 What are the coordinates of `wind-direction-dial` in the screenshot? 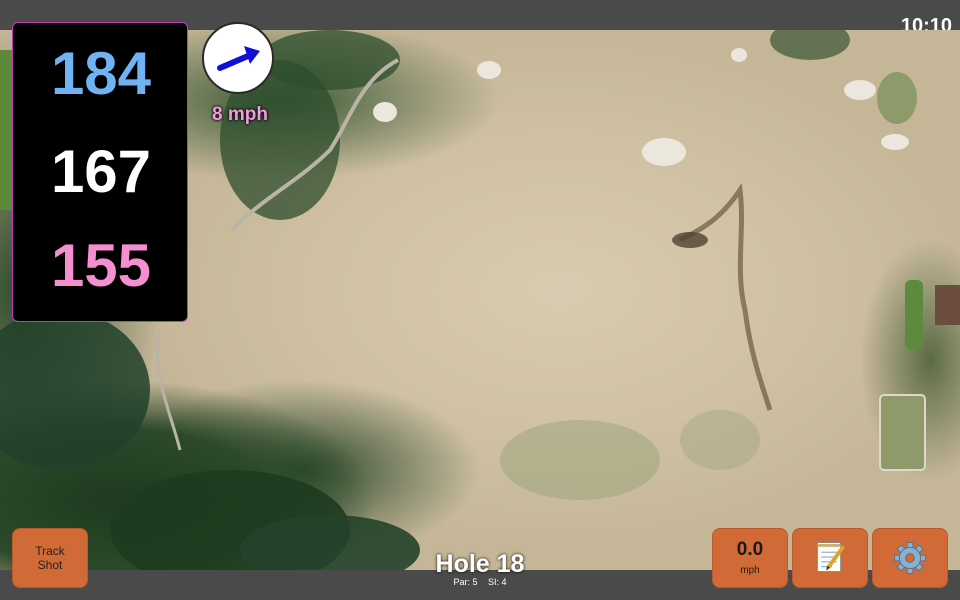 It's located at (238, 58).